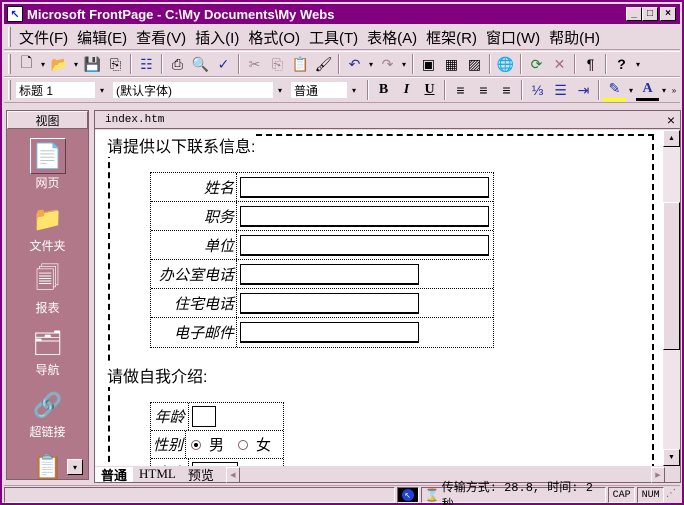 Image resolution: width=684 pixels, height=505 pixels. What do you see at coordinates (364, 245) in the screenshot?
I see `company-field` at bounding box center [364, 245].